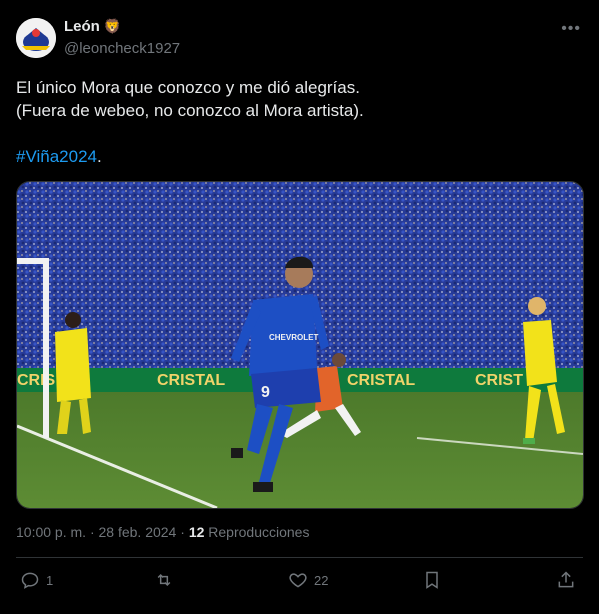 Image resolution: width=599 pixels, height=614 pixels. I want to click on hashtag-suffix: ., so click(99, 156).